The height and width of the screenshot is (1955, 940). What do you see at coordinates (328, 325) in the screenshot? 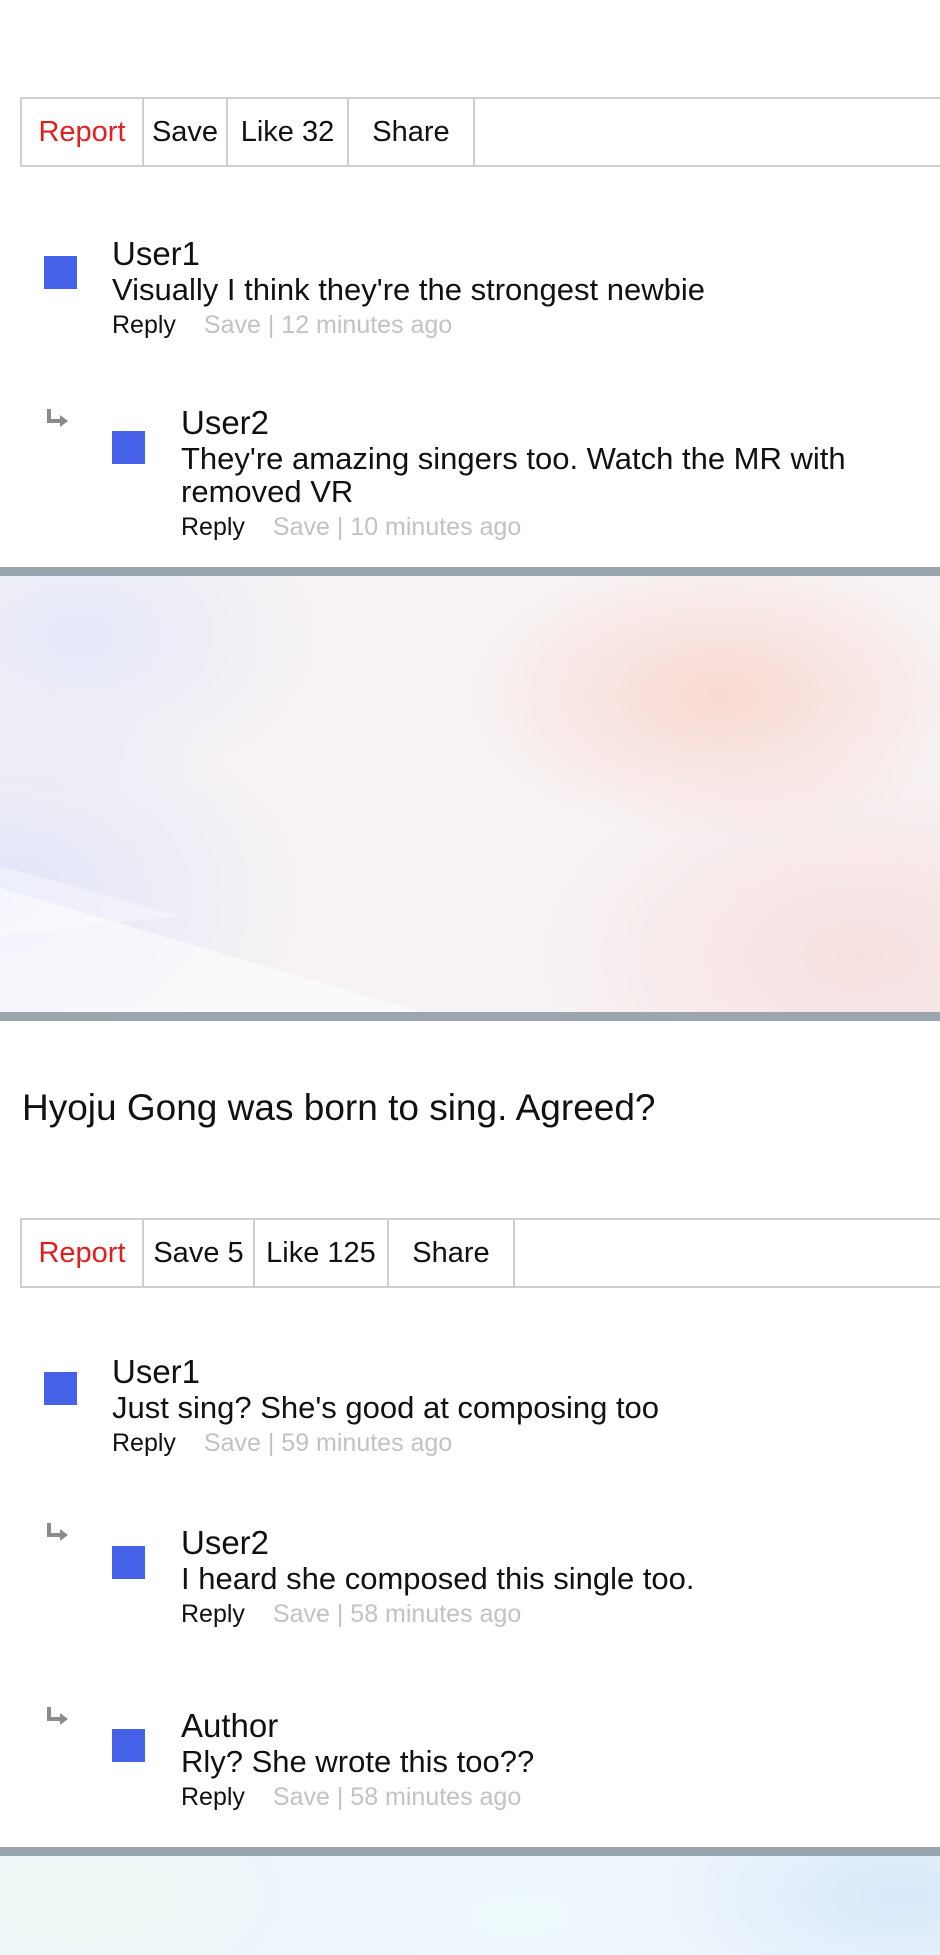
I see `comment-timestamp: Save | 12 minutes ago` at bounding box center [328, 325].